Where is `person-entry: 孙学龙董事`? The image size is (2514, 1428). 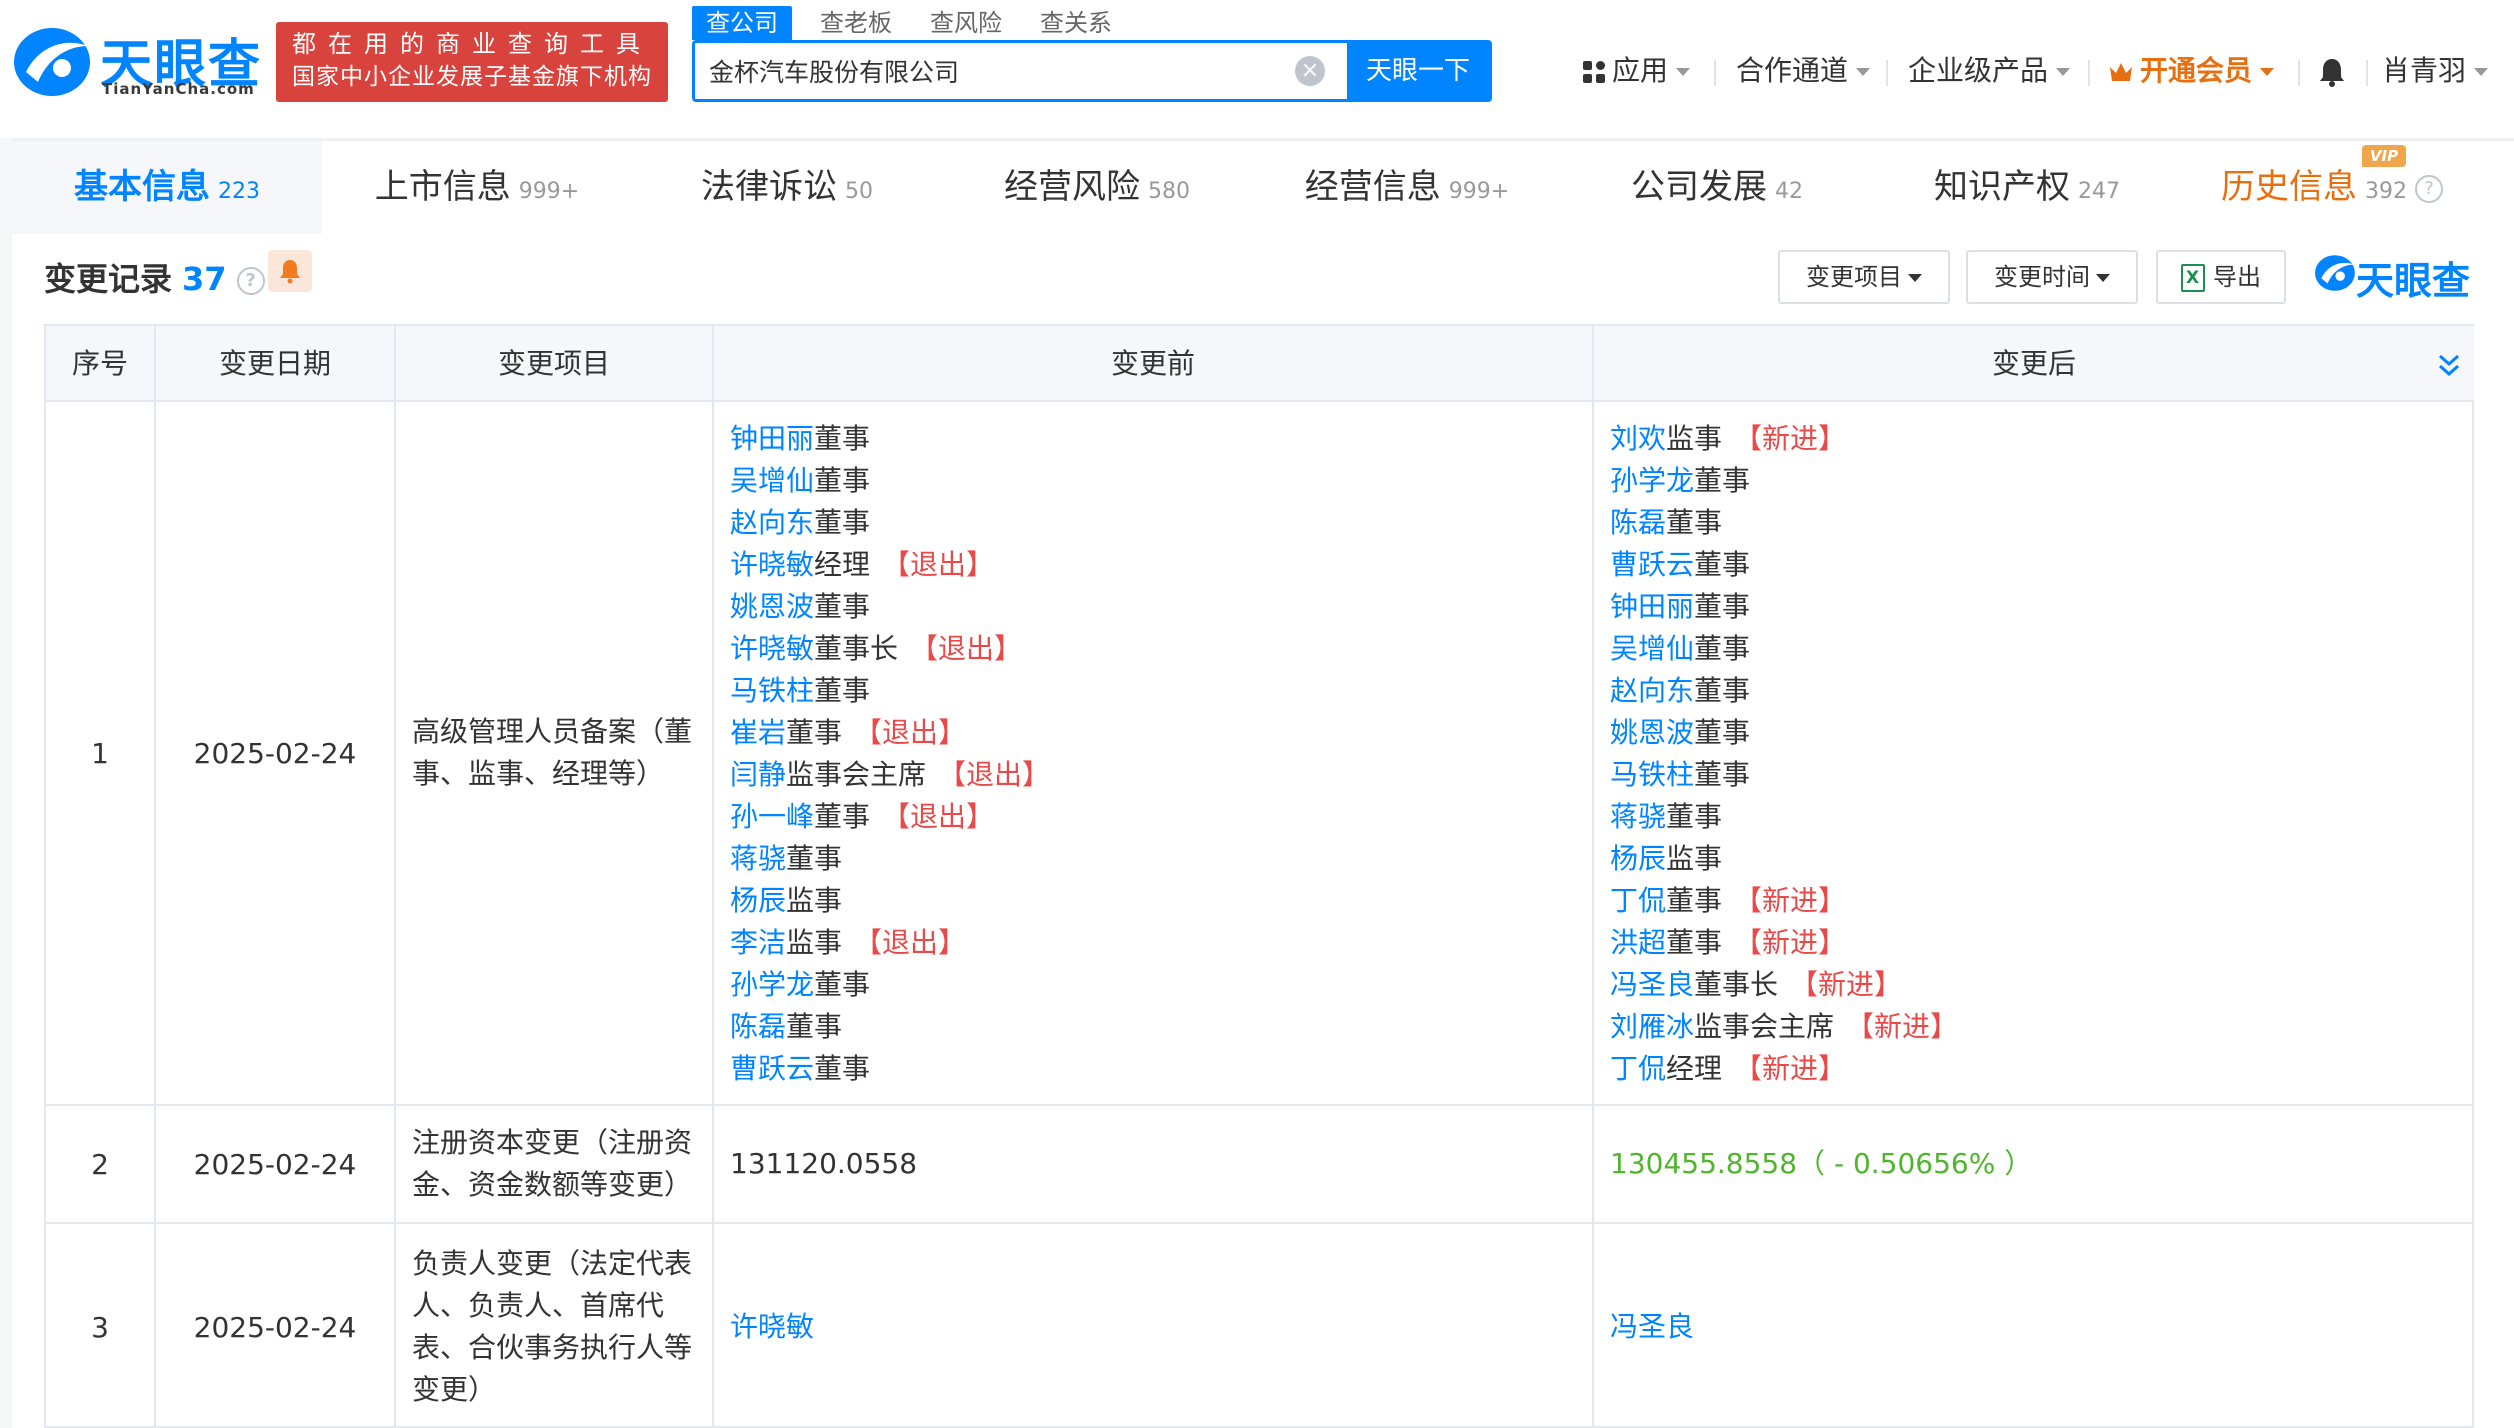
person-entry: 孙学龙董事 is located at coordinates (1784, 481).